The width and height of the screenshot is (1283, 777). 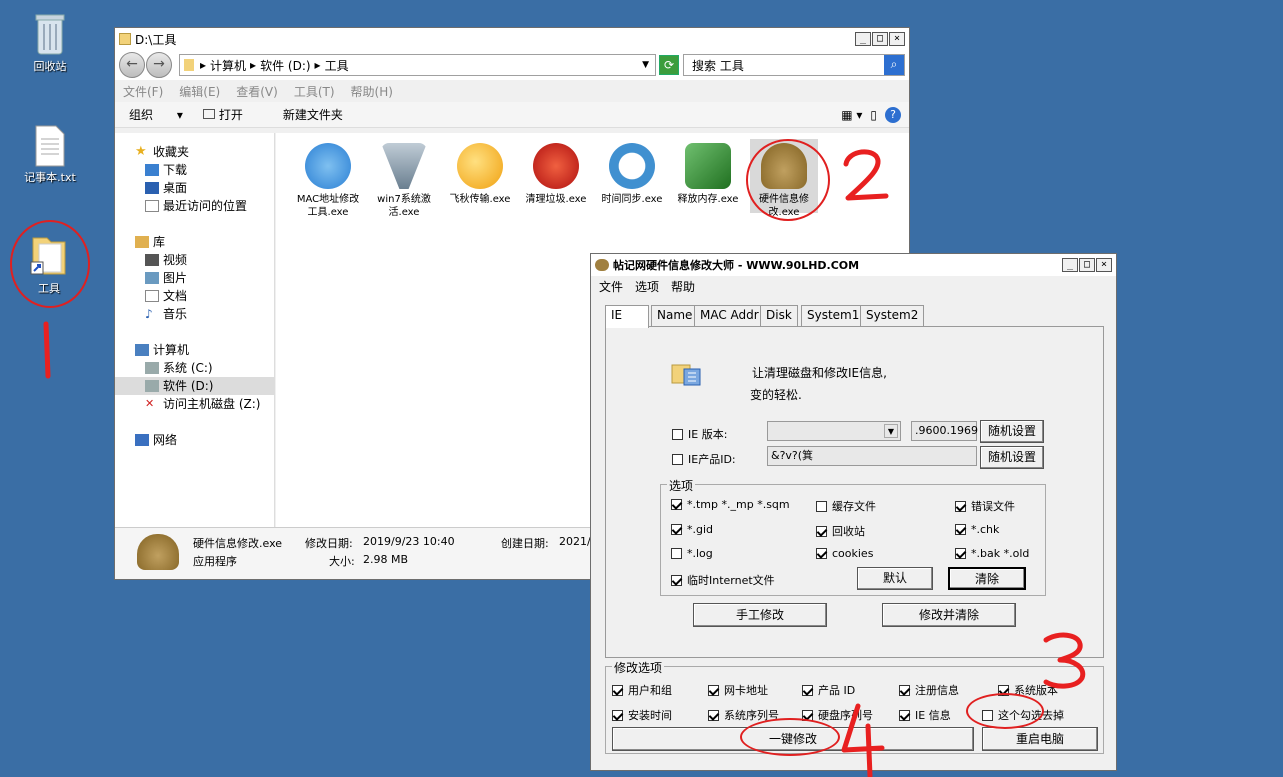 I want to click on option-item: *.gid, so click(x=692, y=529).